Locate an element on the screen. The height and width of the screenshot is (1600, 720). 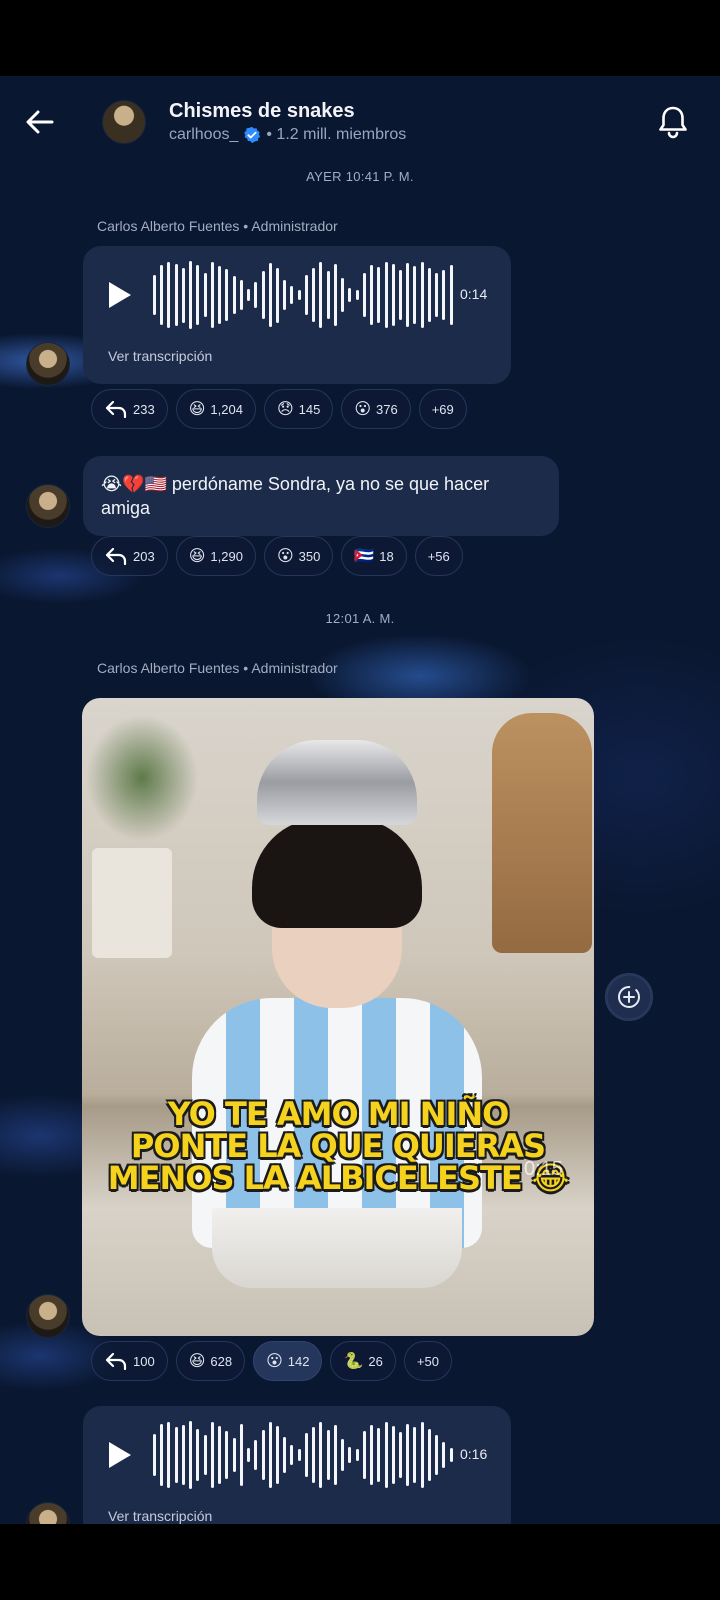
reply-count-button: 203 is located at coordinates (129, 556).